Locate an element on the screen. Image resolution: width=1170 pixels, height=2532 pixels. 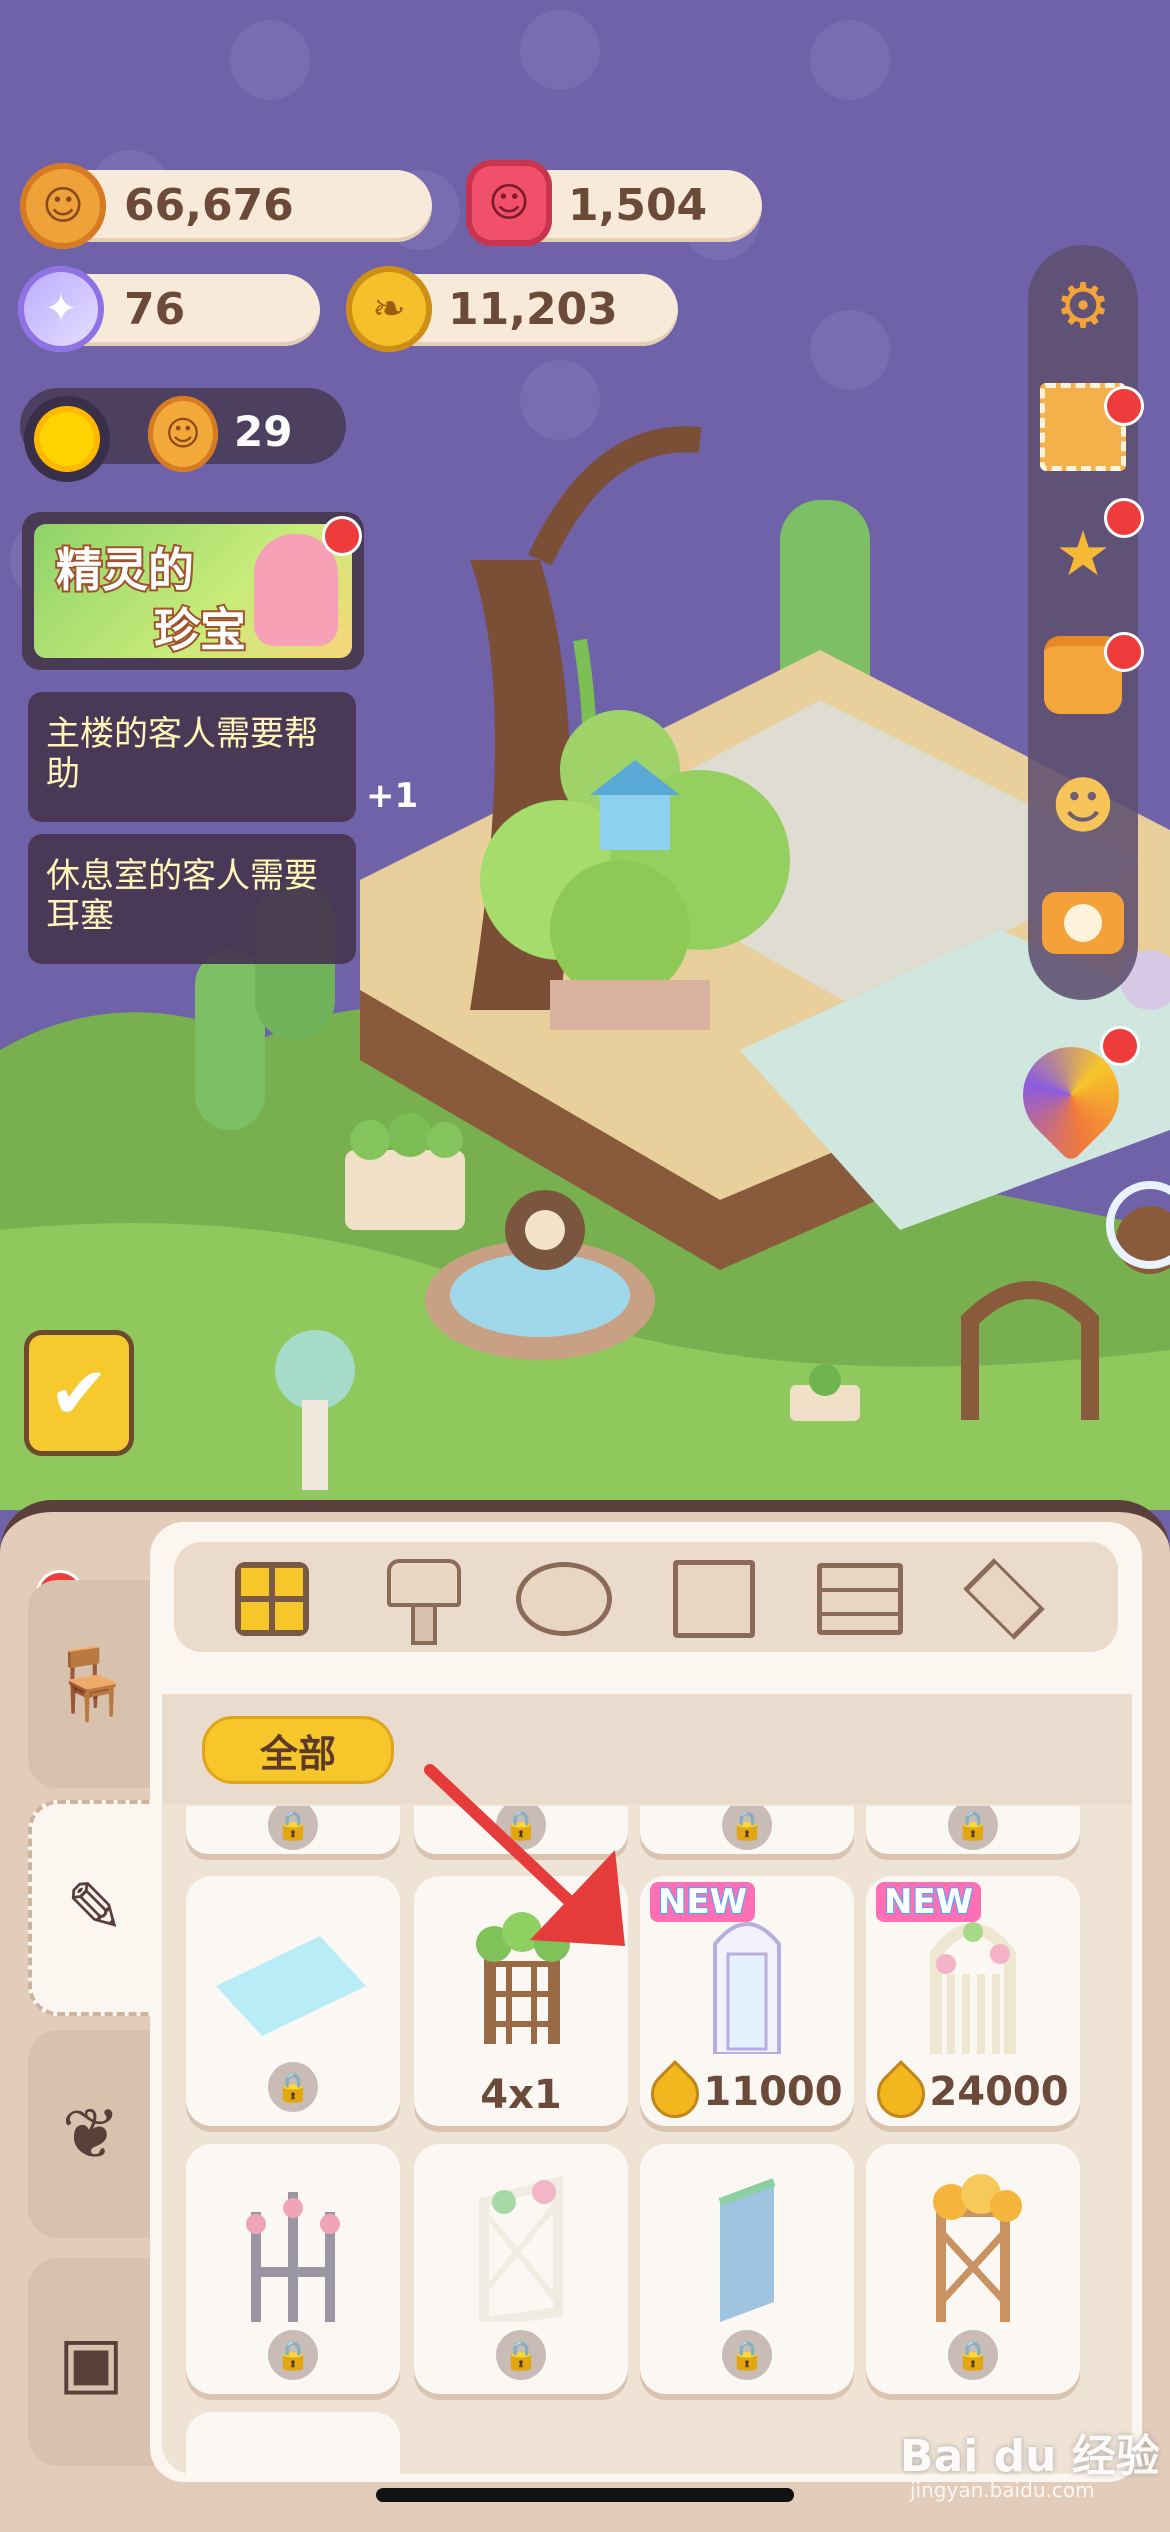
gear-icon: ⚙ is located at coordinates (1083, 305).